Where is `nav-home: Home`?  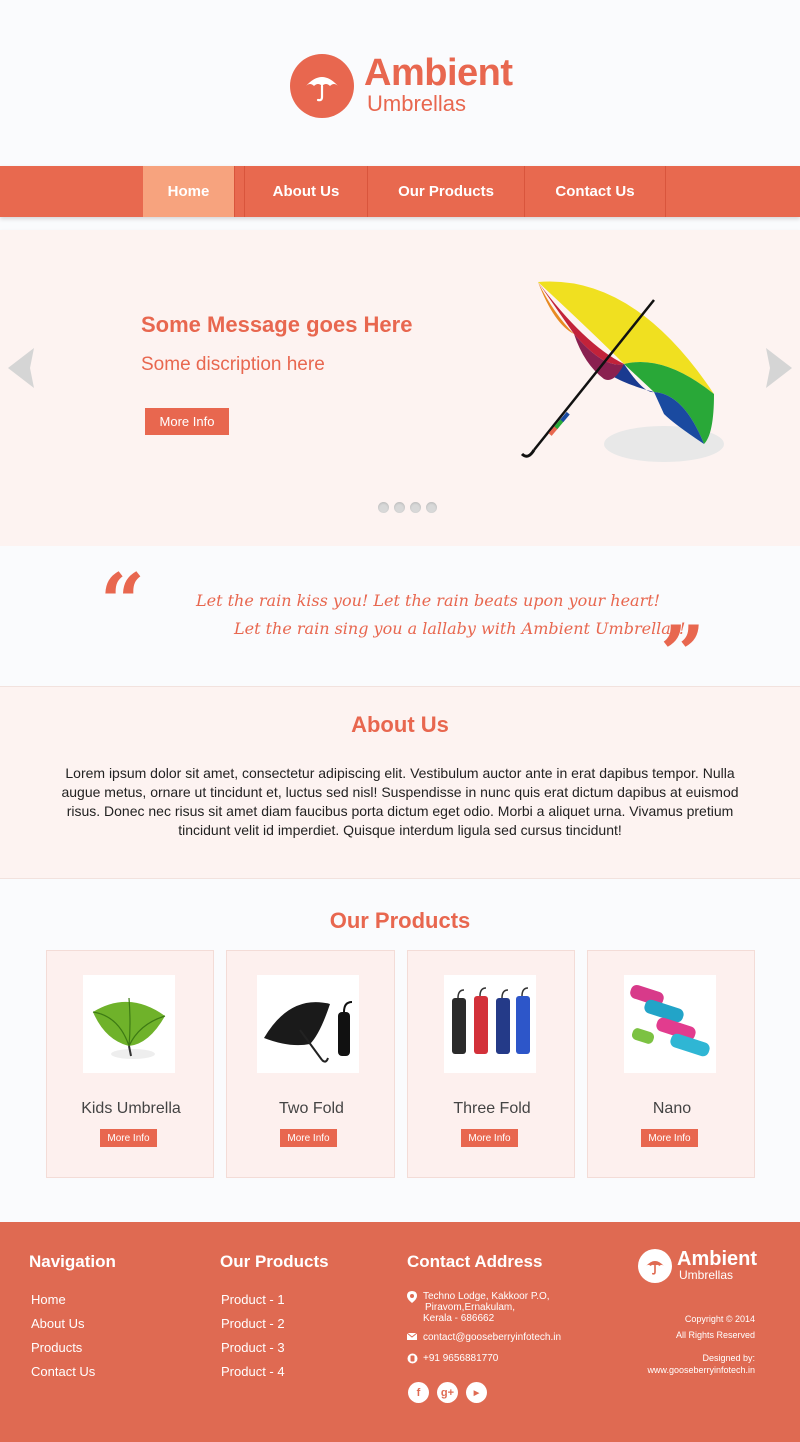 nav-home: Home is located at coordinates (189, 191).